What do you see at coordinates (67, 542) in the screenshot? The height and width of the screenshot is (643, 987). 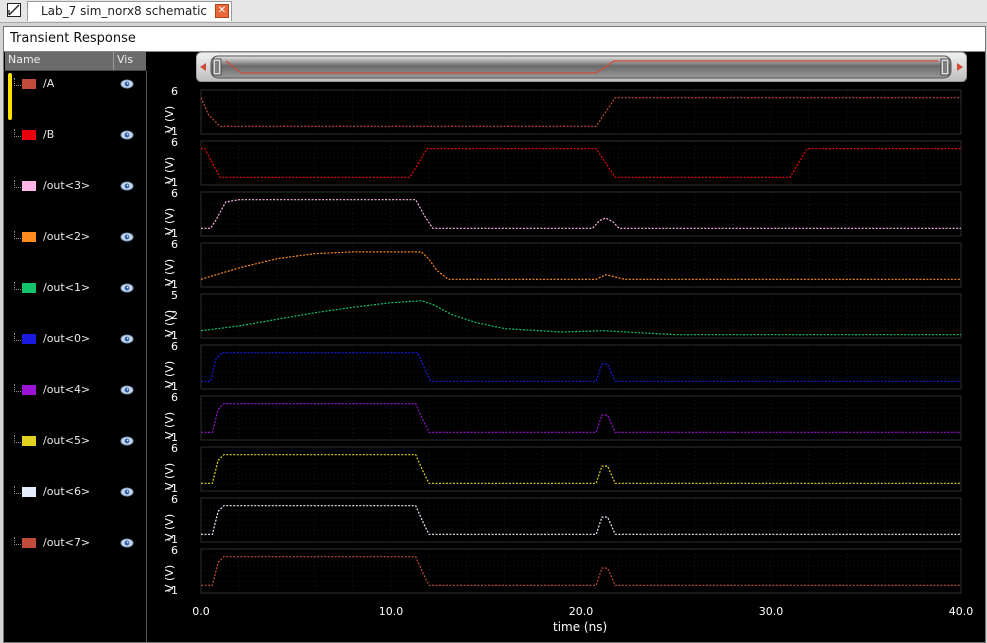 I see `signal-name: /out<7>` at bounding box center [67, 542].